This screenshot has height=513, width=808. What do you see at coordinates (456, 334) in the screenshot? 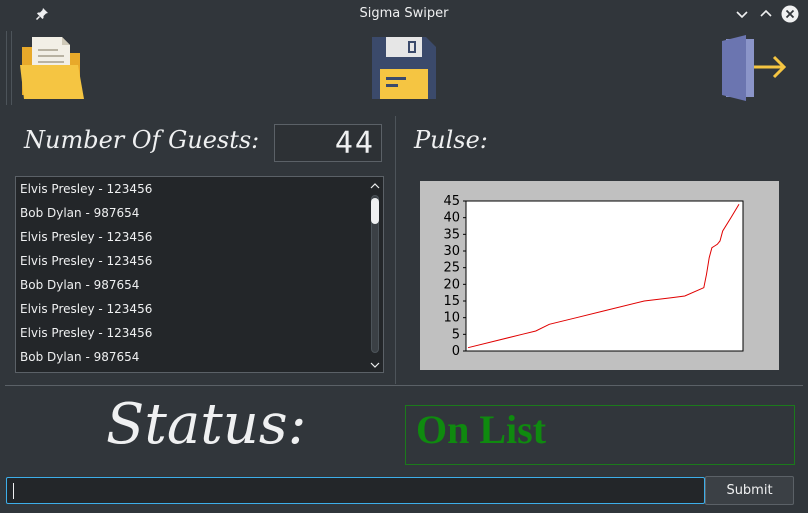
I see `y-tick-label: 5` at bounding box center [456, 334].